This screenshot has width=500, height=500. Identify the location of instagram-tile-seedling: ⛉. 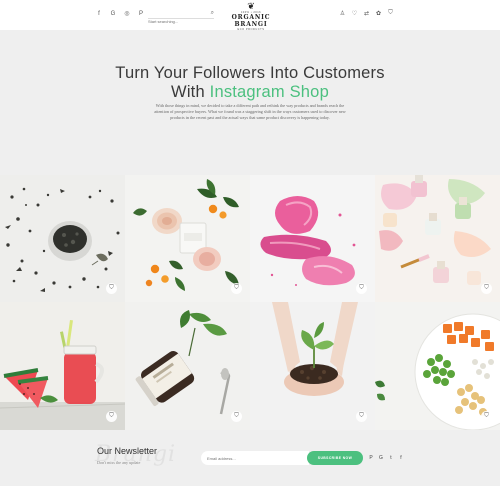
(312, 366).